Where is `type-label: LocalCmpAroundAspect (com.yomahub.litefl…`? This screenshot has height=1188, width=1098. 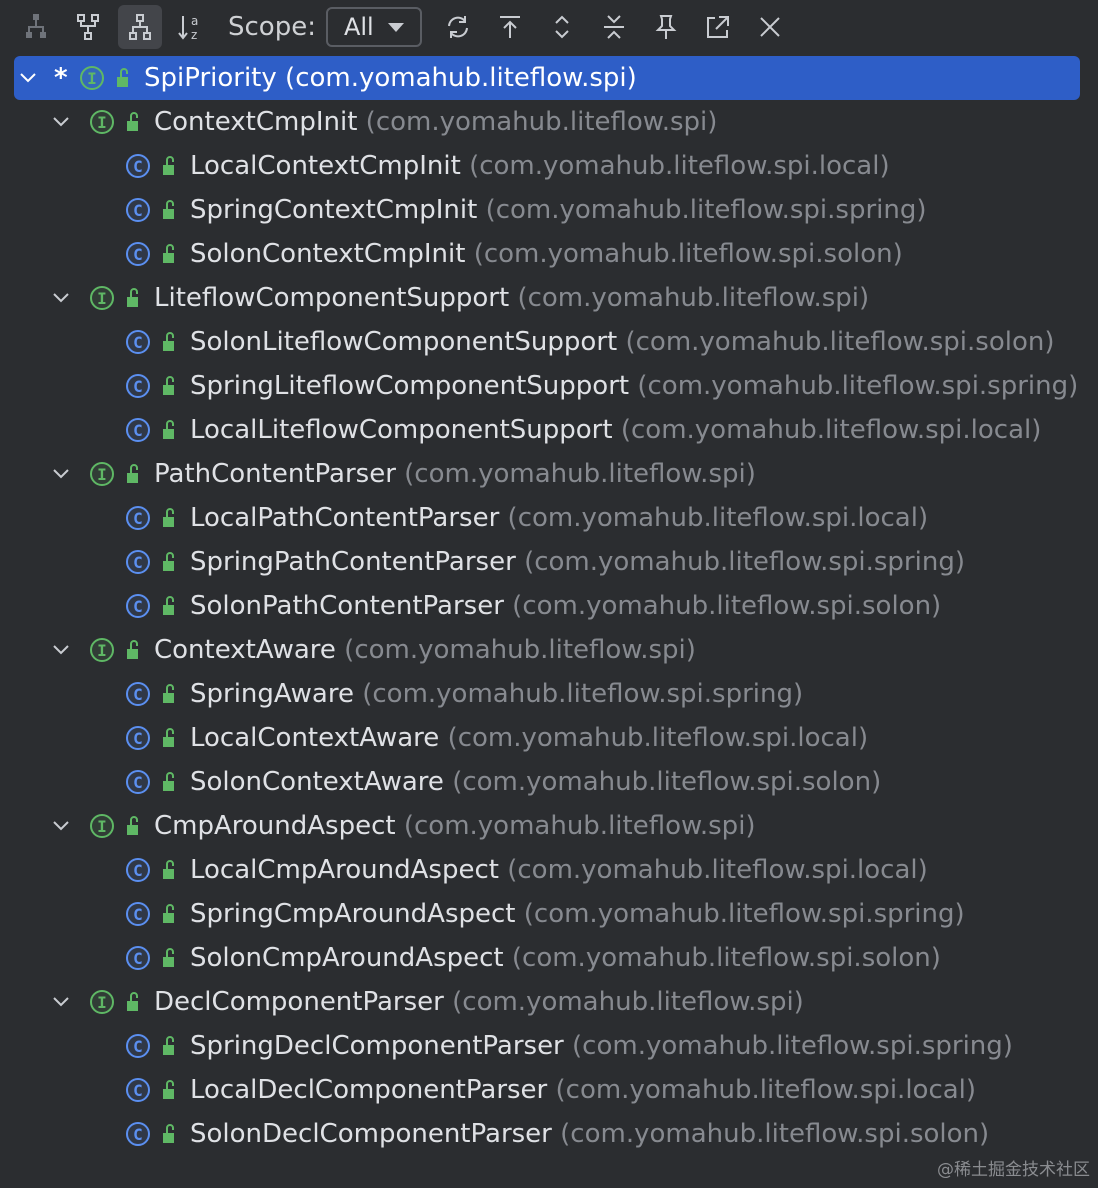
type-label: LocalCmpAroundAspect (com.yomahub.litefl… is located at coordinates (559, 870).